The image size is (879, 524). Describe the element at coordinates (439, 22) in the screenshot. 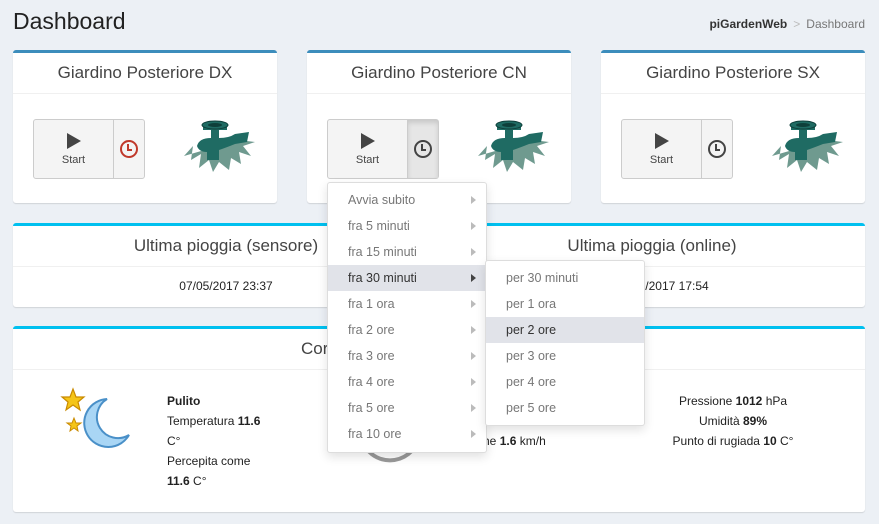

I see `page-header: Dashboard piGardenWeb > Dashboard` at that location.